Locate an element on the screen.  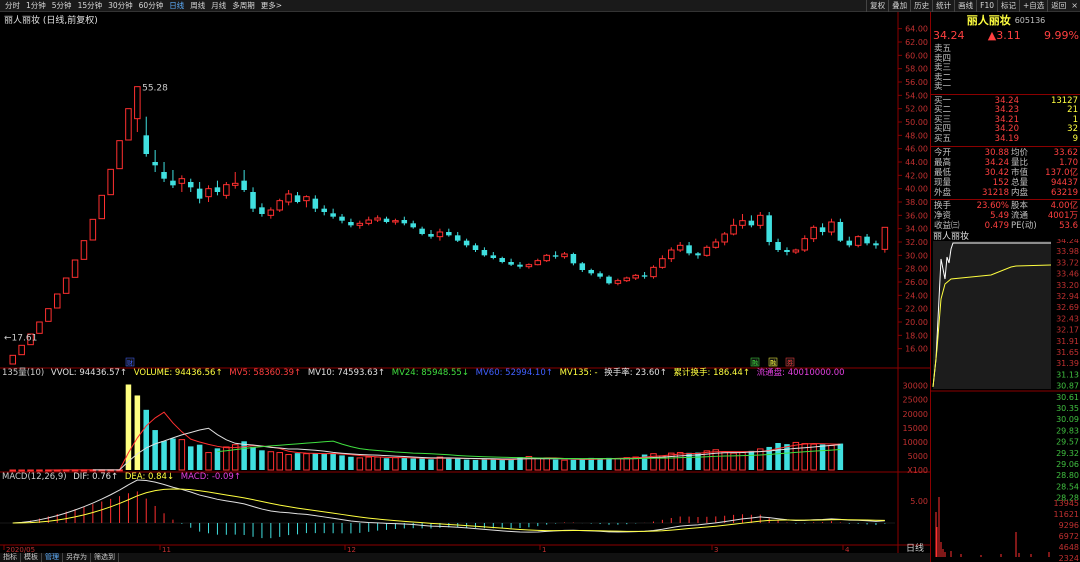
stat-value: 4001万 is located at coordinates (1062, 216).